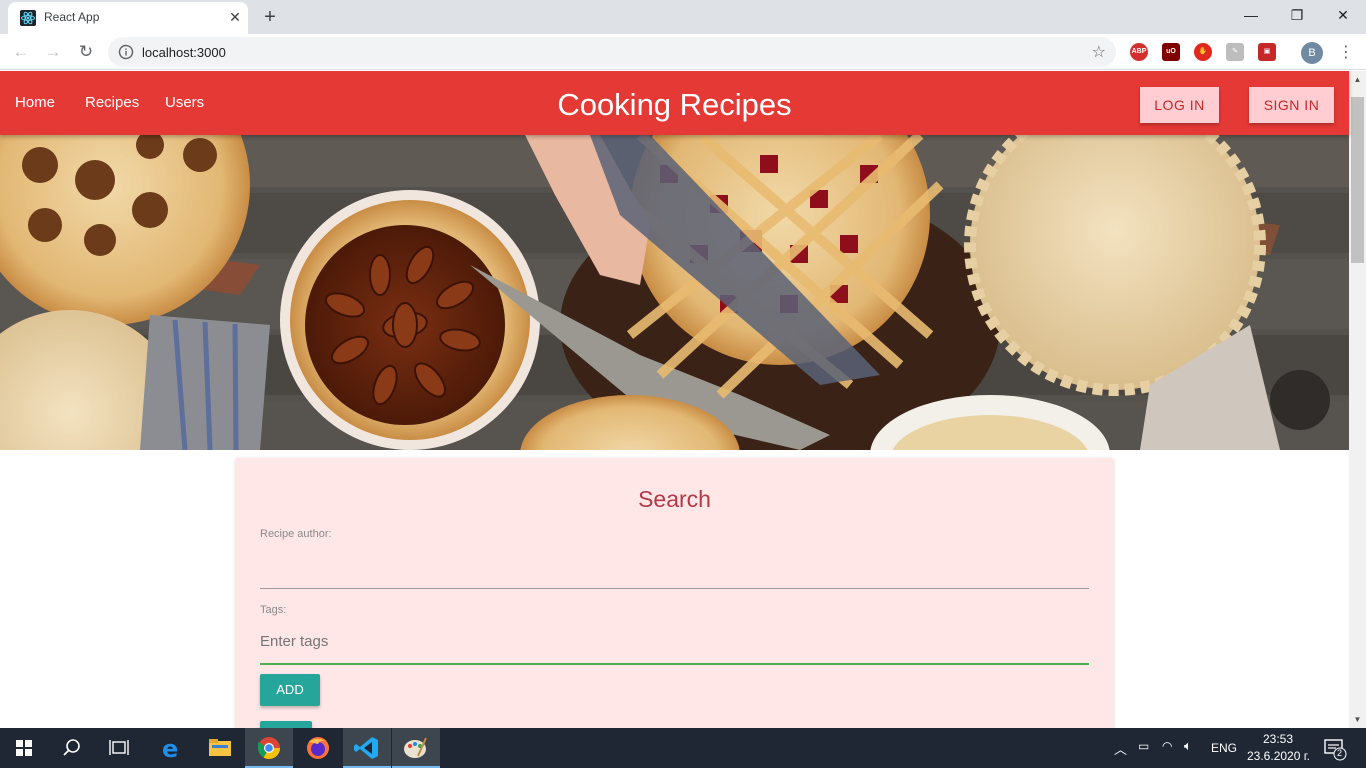  Describe the element at coordinates (1143, 746) in the screenshot. I see `battery-icon: ▭` at that location.